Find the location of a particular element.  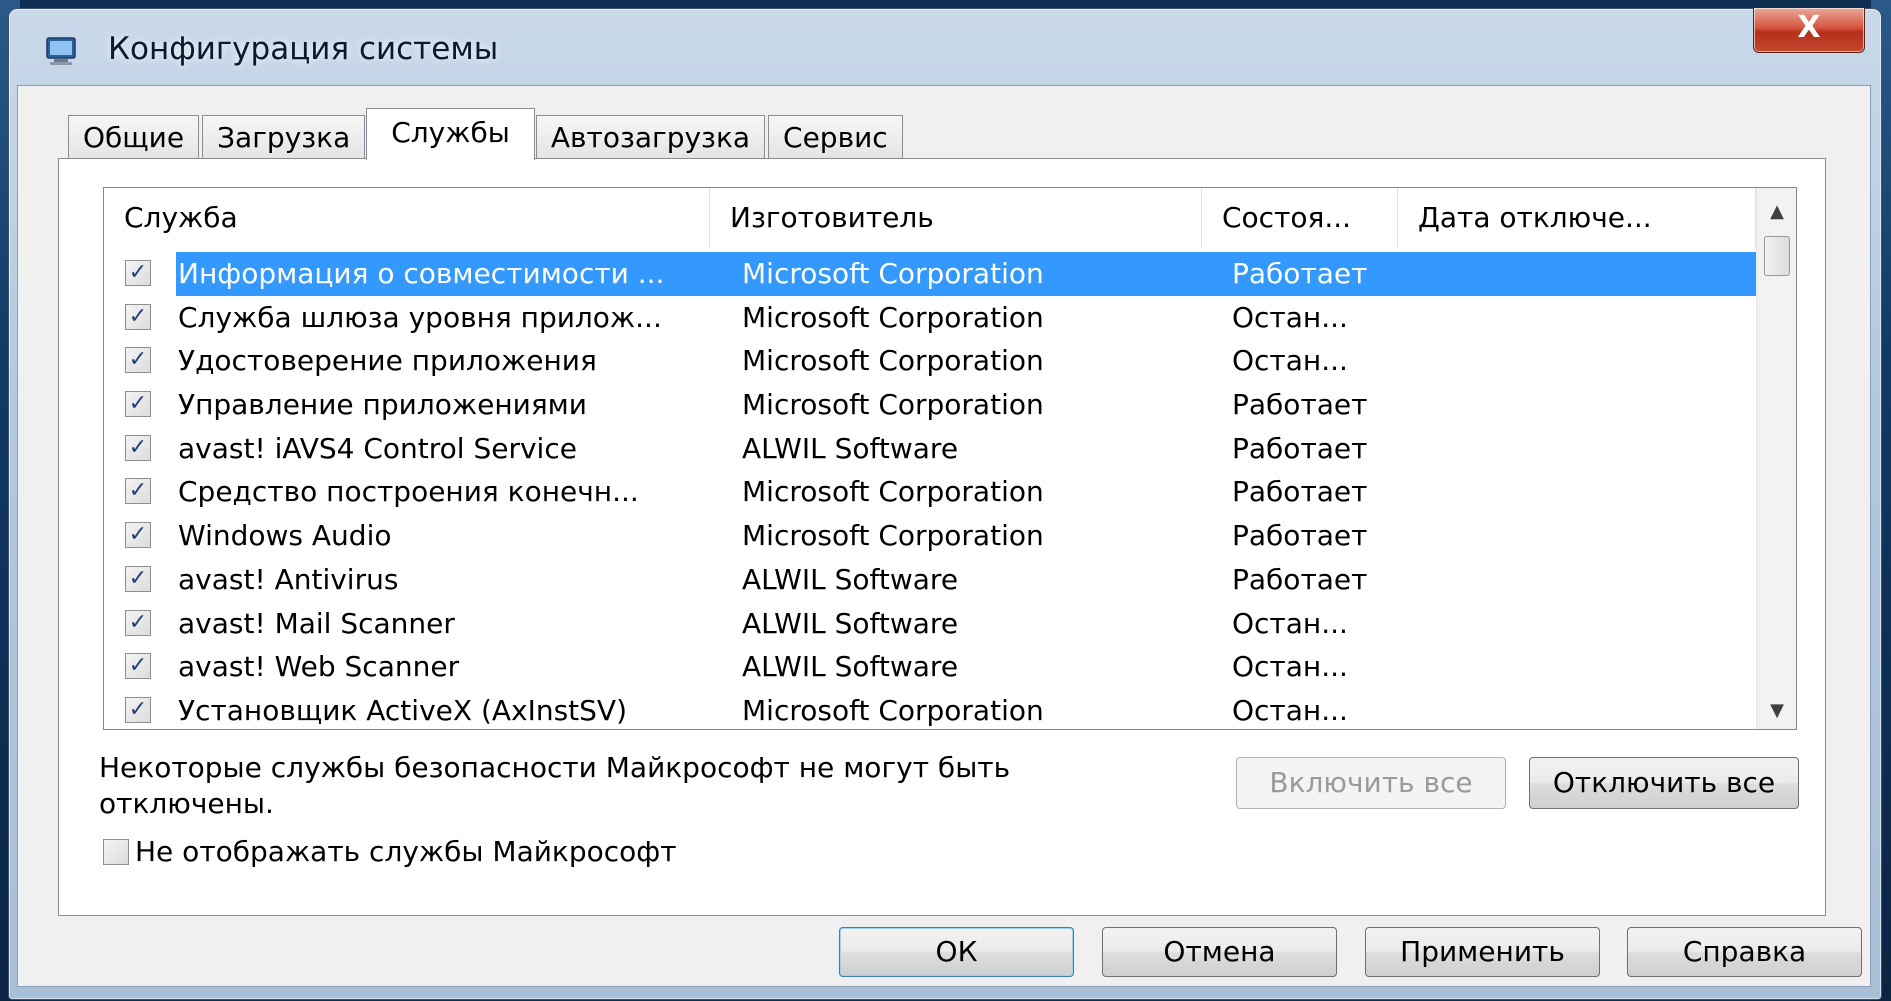

hide-microsoft-services-checkbox is located at coordinates (116, 851).